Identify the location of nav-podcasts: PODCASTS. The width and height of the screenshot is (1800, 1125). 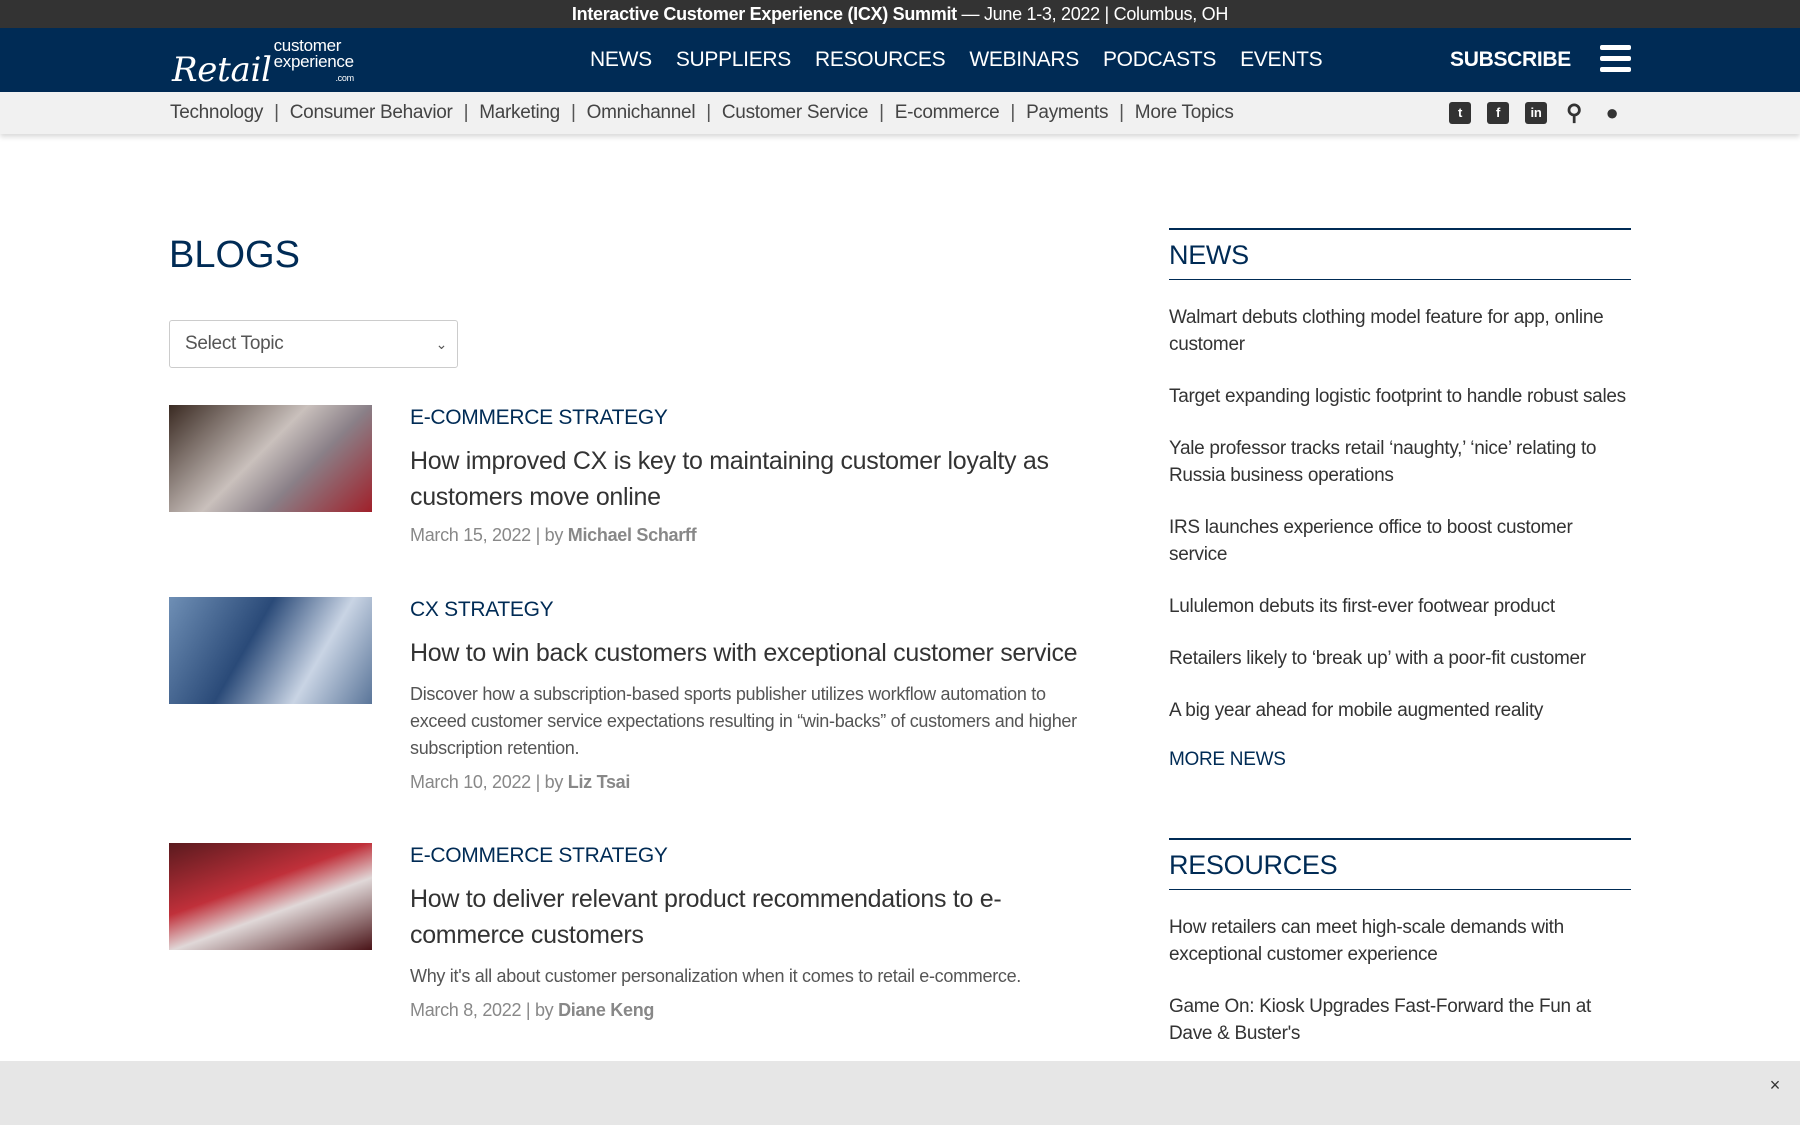
(1159, 60).